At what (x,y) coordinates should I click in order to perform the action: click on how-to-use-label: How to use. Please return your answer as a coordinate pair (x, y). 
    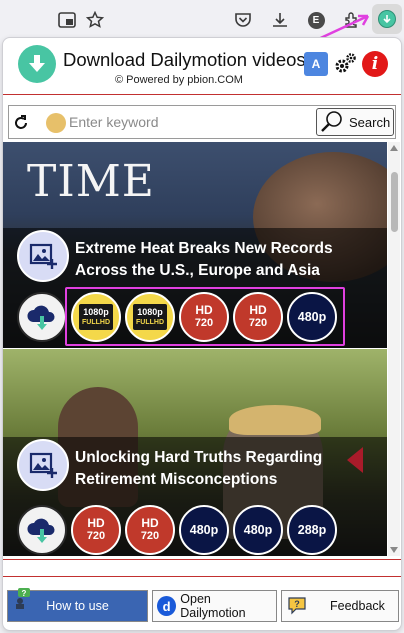
    Looking at the image, I should click on (77, 606).